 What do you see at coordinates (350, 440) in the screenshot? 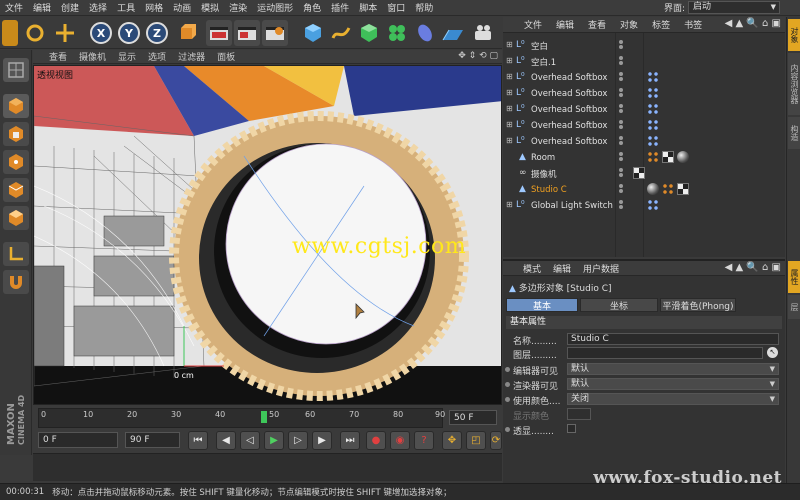
I see `go-to-end-icon: ⏭` at bounding box center [350, 440].